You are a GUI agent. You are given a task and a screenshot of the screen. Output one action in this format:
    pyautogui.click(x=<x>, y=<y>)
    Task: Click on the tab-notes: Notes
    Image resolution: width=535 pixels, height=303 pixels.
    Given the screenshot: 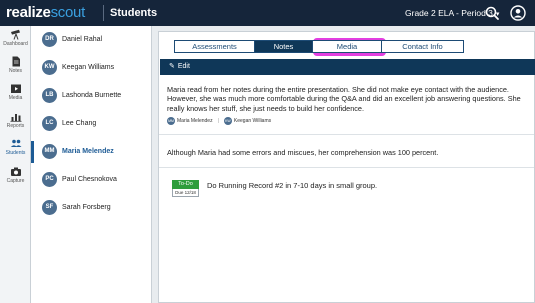 What is the action you would take?
    pyautogui.click(x=284, y=46)
    